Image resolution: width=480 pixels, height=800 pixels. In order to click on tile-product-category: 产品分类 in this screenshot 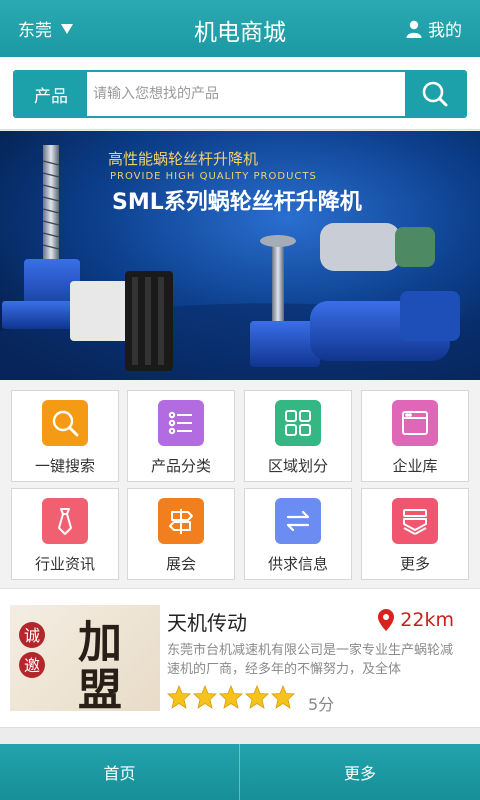, I will do `click(181, 436)`.